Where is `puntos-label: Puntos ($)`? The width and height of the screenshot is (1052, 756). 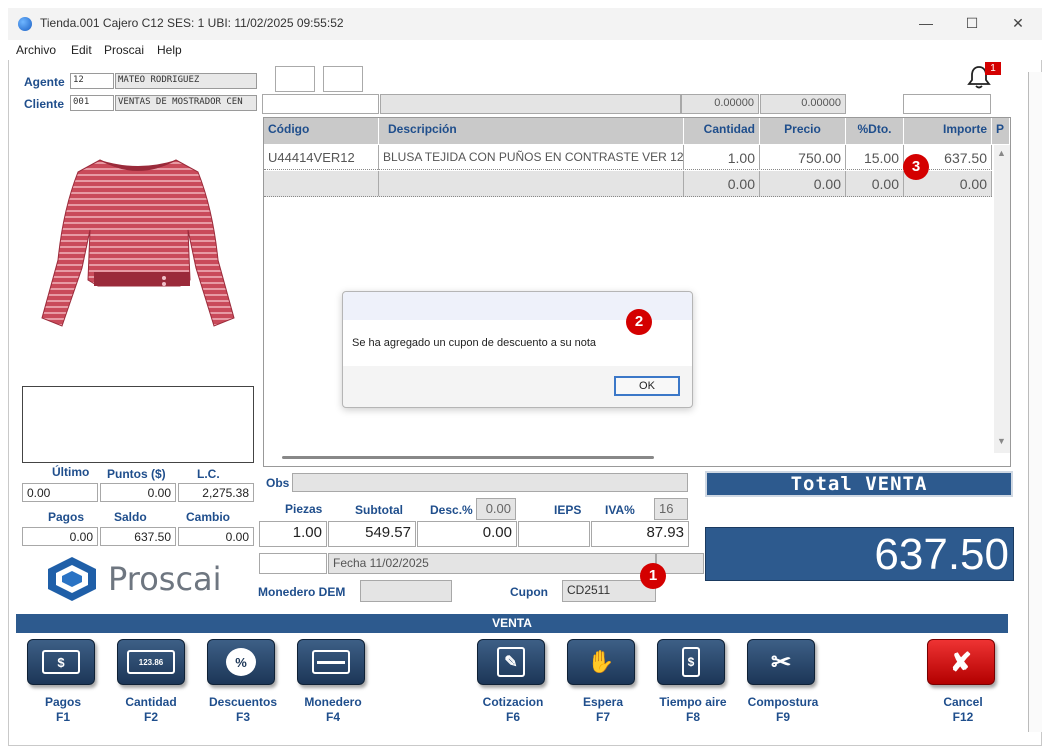
puntos-label: Puntos ($) is located at coordinates (136, 474).